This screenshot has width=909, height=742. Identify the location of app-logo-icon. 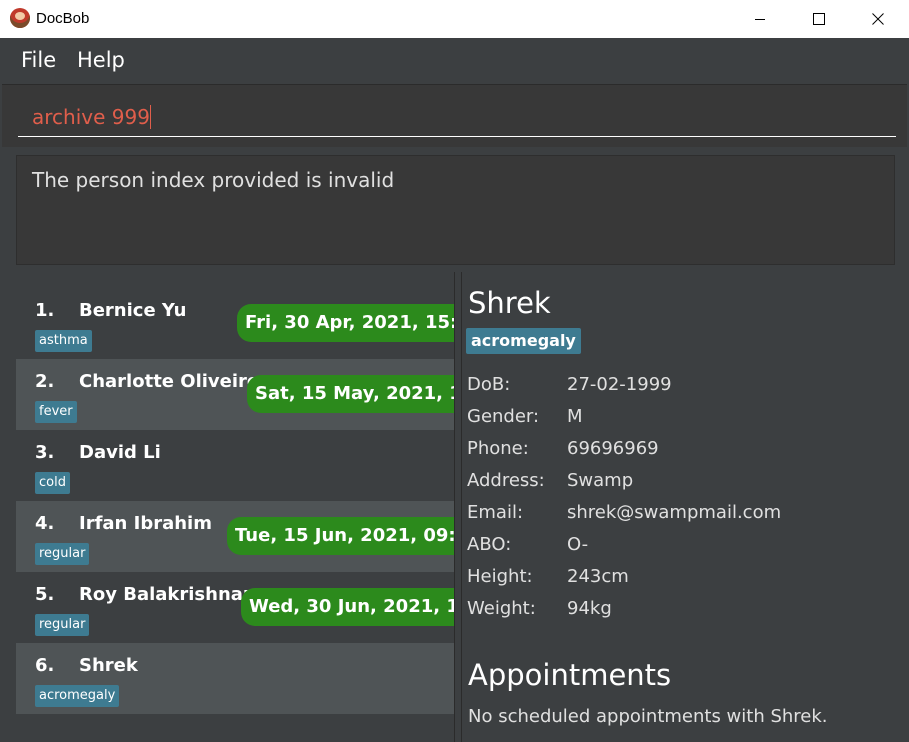
(20, 18).